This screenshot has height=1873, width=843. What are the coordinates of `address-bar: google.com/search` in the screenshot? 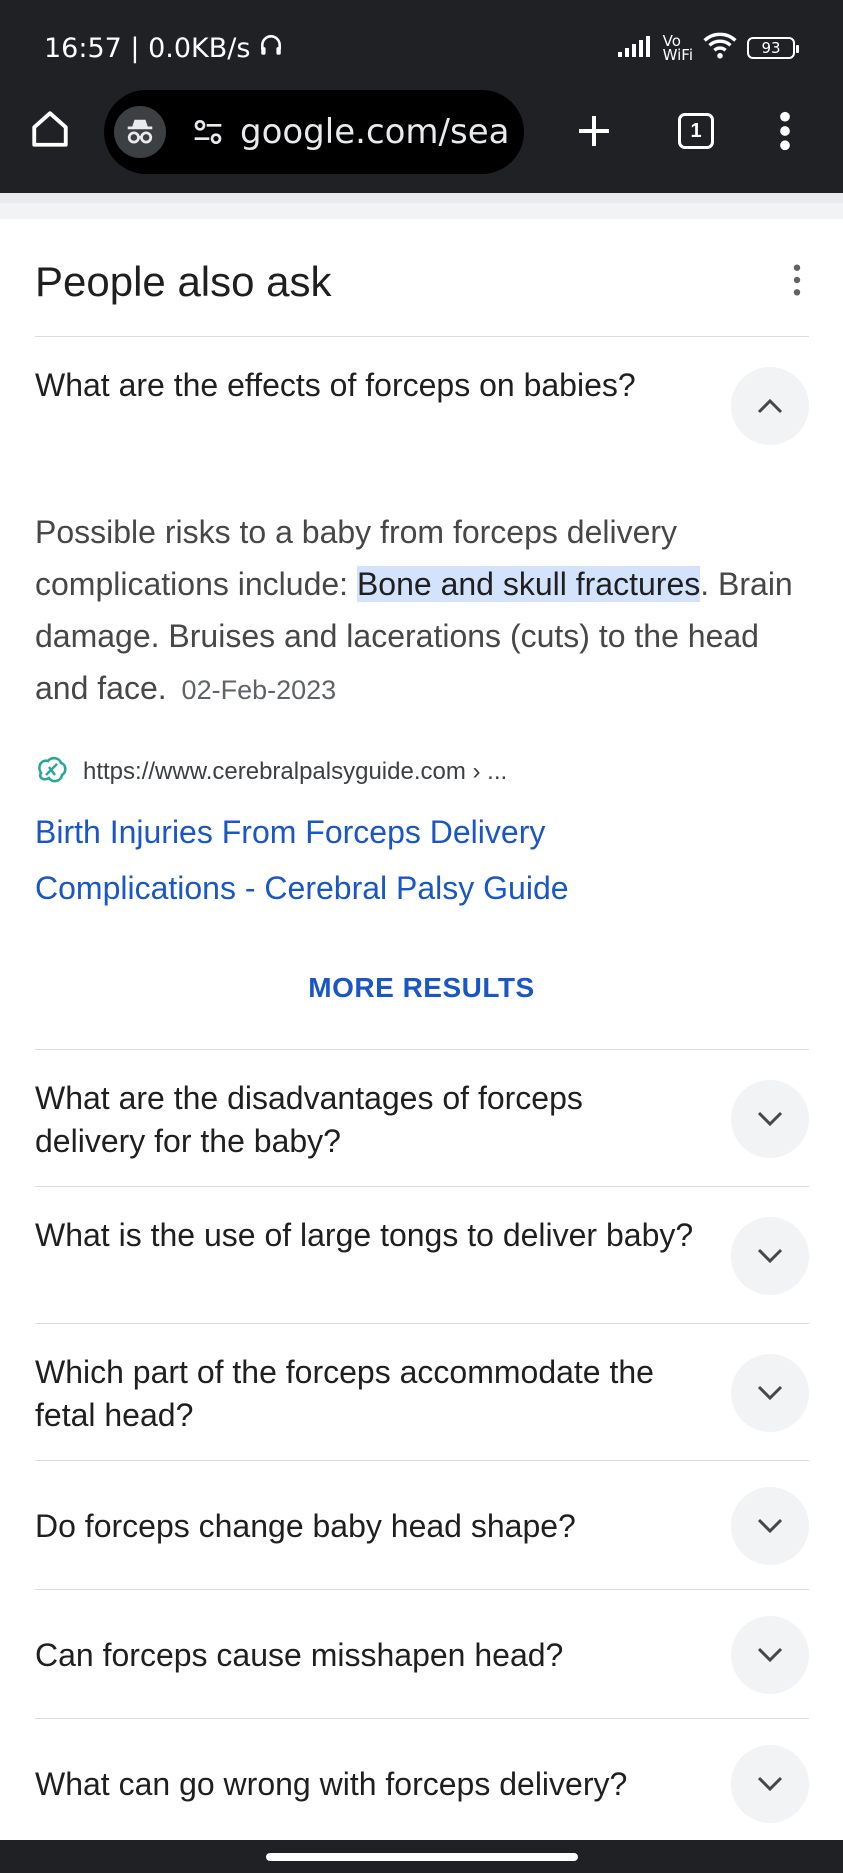 It's located at (314, 132).